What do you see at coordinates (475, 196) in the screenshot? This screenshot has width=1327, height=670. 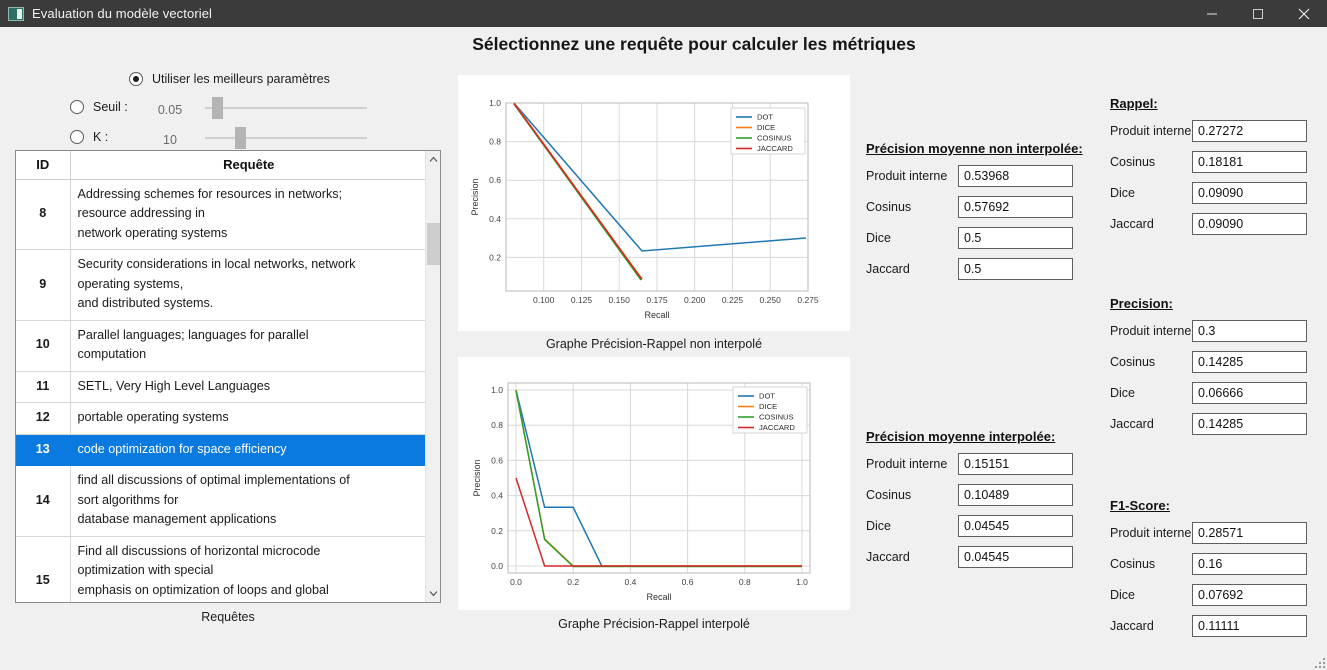 I see `chart-1-ylabel: Precision` at bounding box center [475, 196].